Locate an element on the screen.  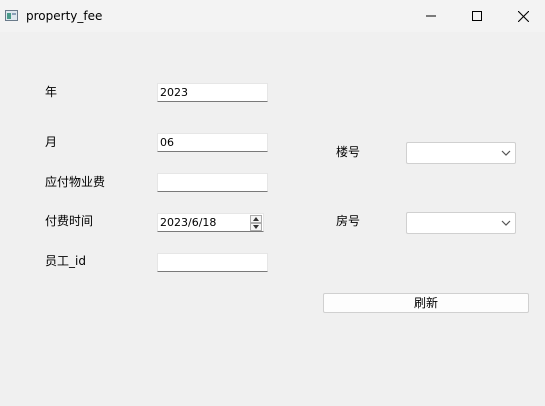
room-select is located at coordinates (461, 223).